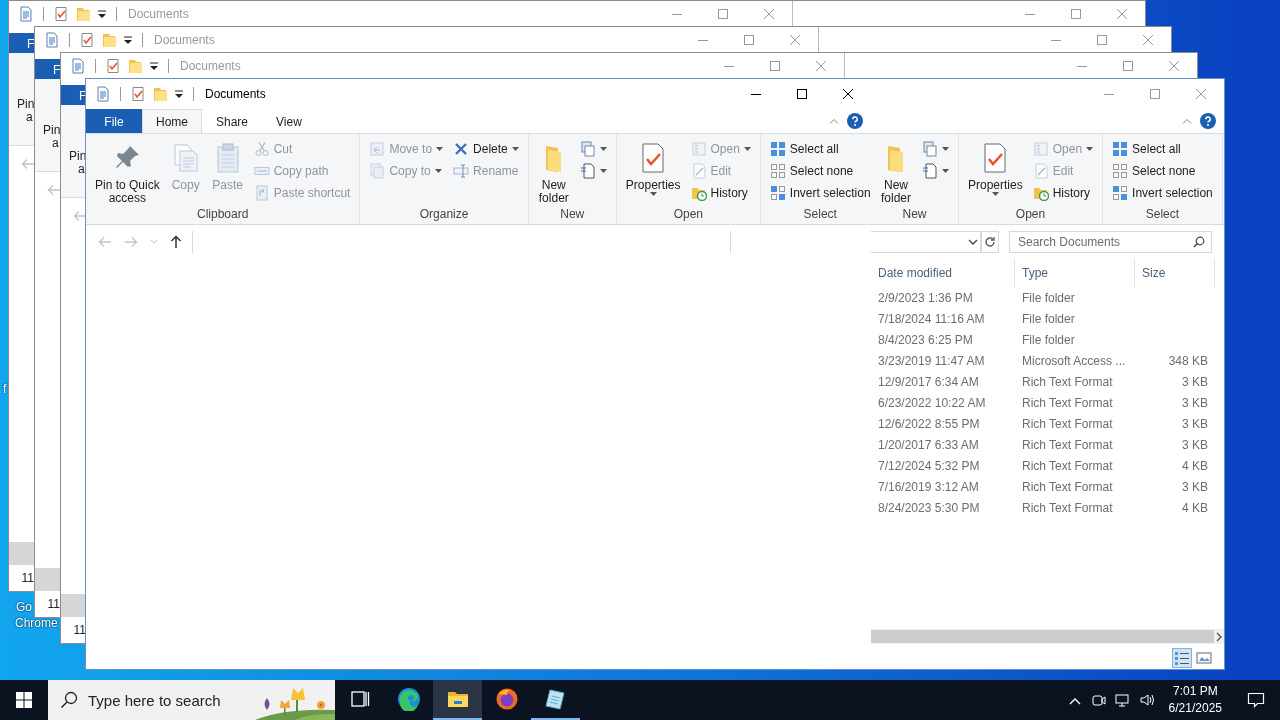 The width and height of the screenshot is (1280, 720). Describe the element at coordinates (572, 214) in the screenshot. I see `group-label: New` at that location.